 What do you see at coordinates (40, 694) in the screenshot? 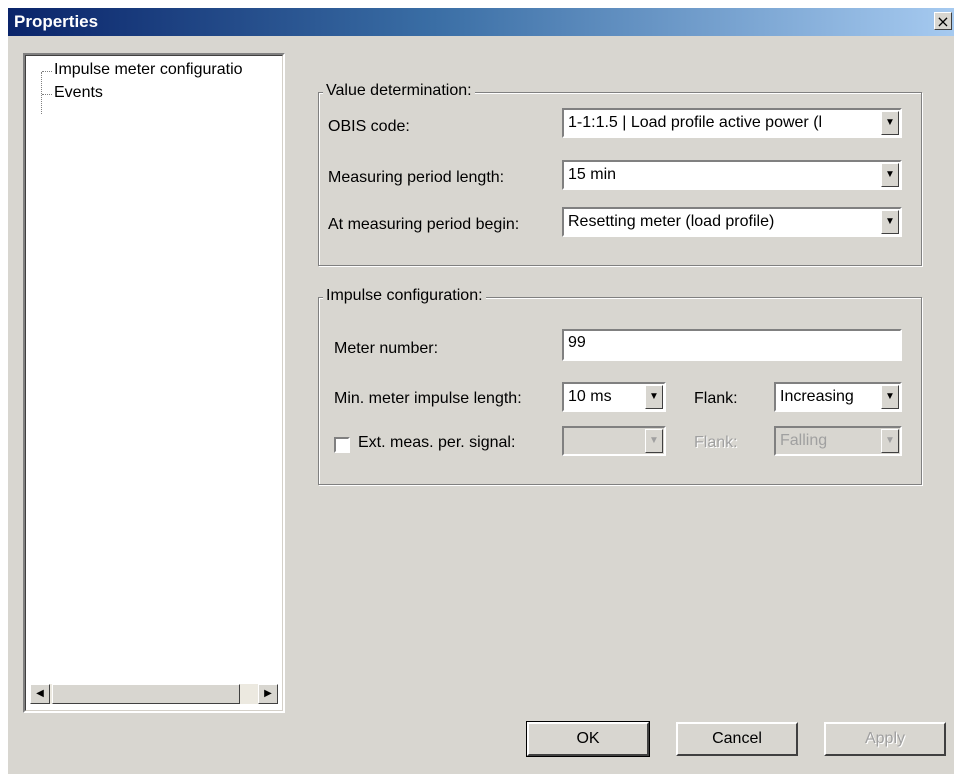
I see `scroll-left-icon: ◀` at bounding box center [40, 694].